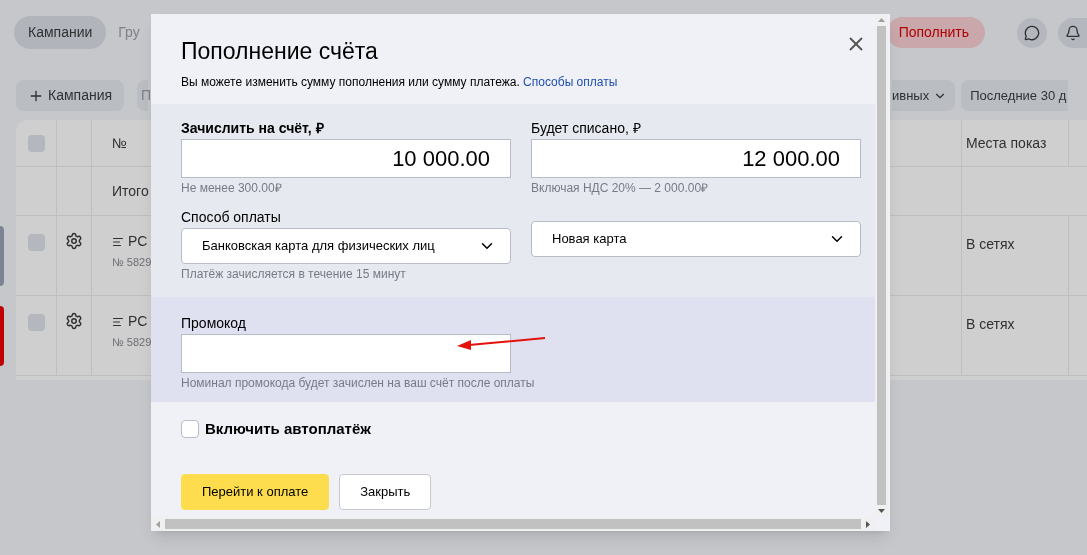  Describe the element at coordinates (130, 191) in the screenshot. I see `total-label: Итого` at that location.